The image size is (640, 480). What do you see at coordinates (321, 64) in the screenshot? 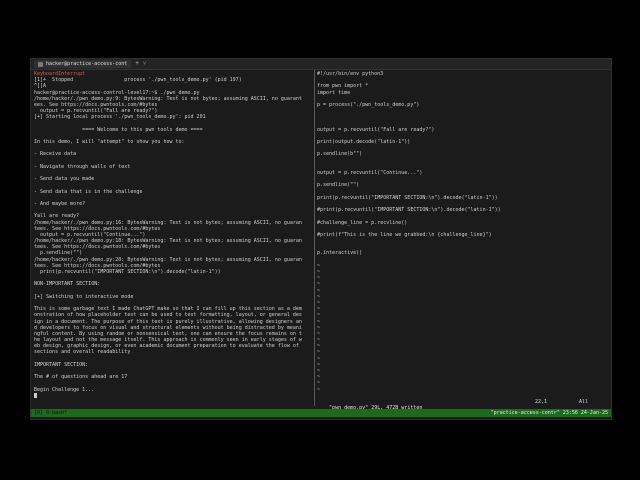
I see `title-bar: hacker@practice-access-cont + ˅` at bounding box center [321, 64].